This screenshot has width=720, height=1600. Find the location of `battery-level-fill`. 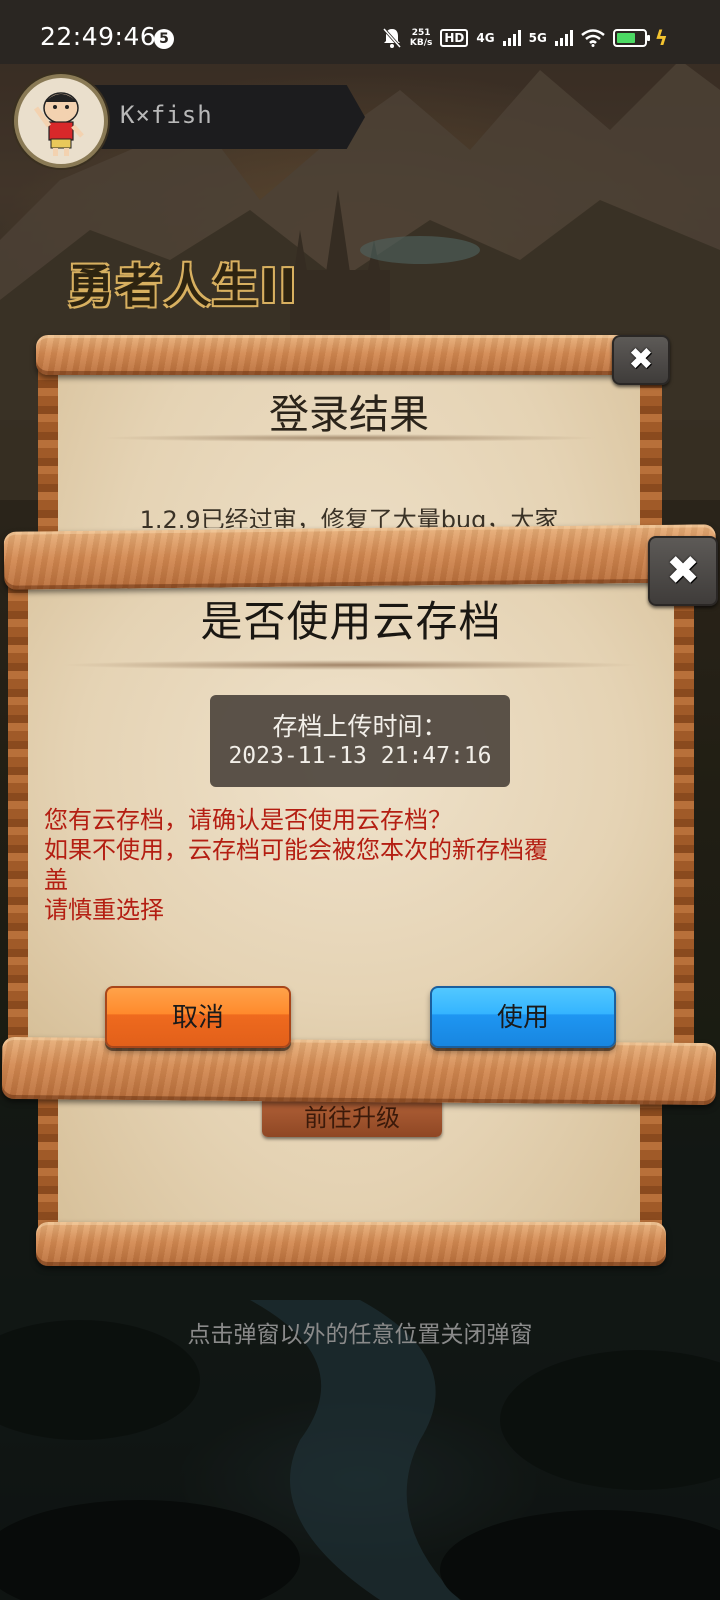

battery-level-fill is located at coordinates (625, 38).